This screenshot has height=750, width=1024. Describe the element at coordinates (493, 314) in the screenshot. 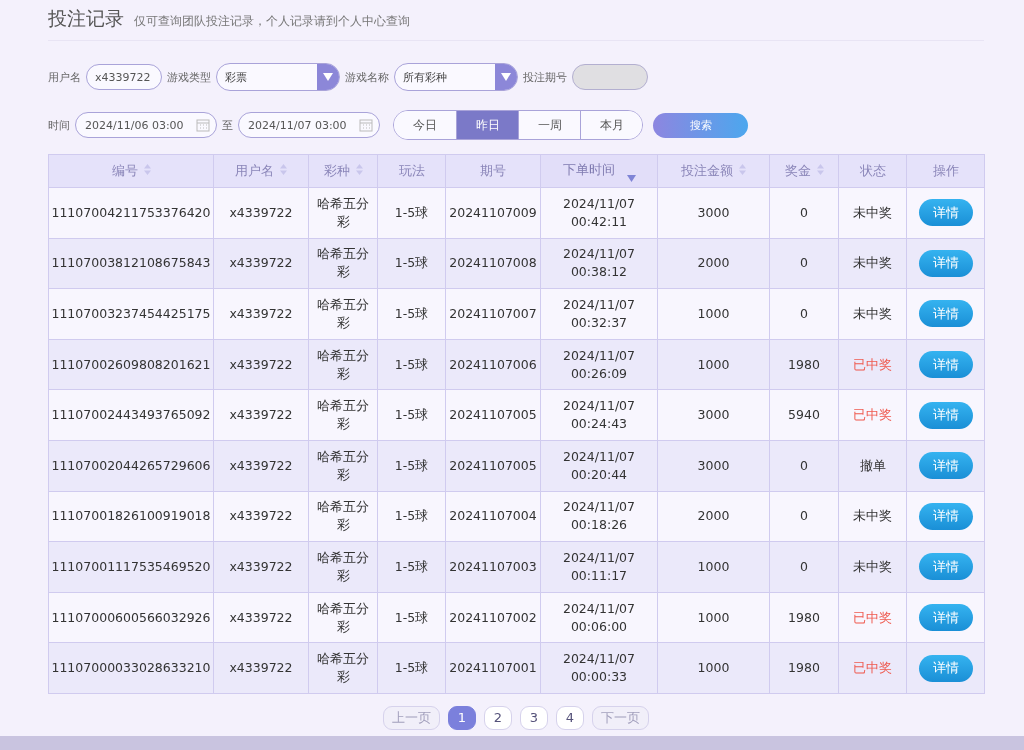

I see `table-cell: 20241107007` at that location.